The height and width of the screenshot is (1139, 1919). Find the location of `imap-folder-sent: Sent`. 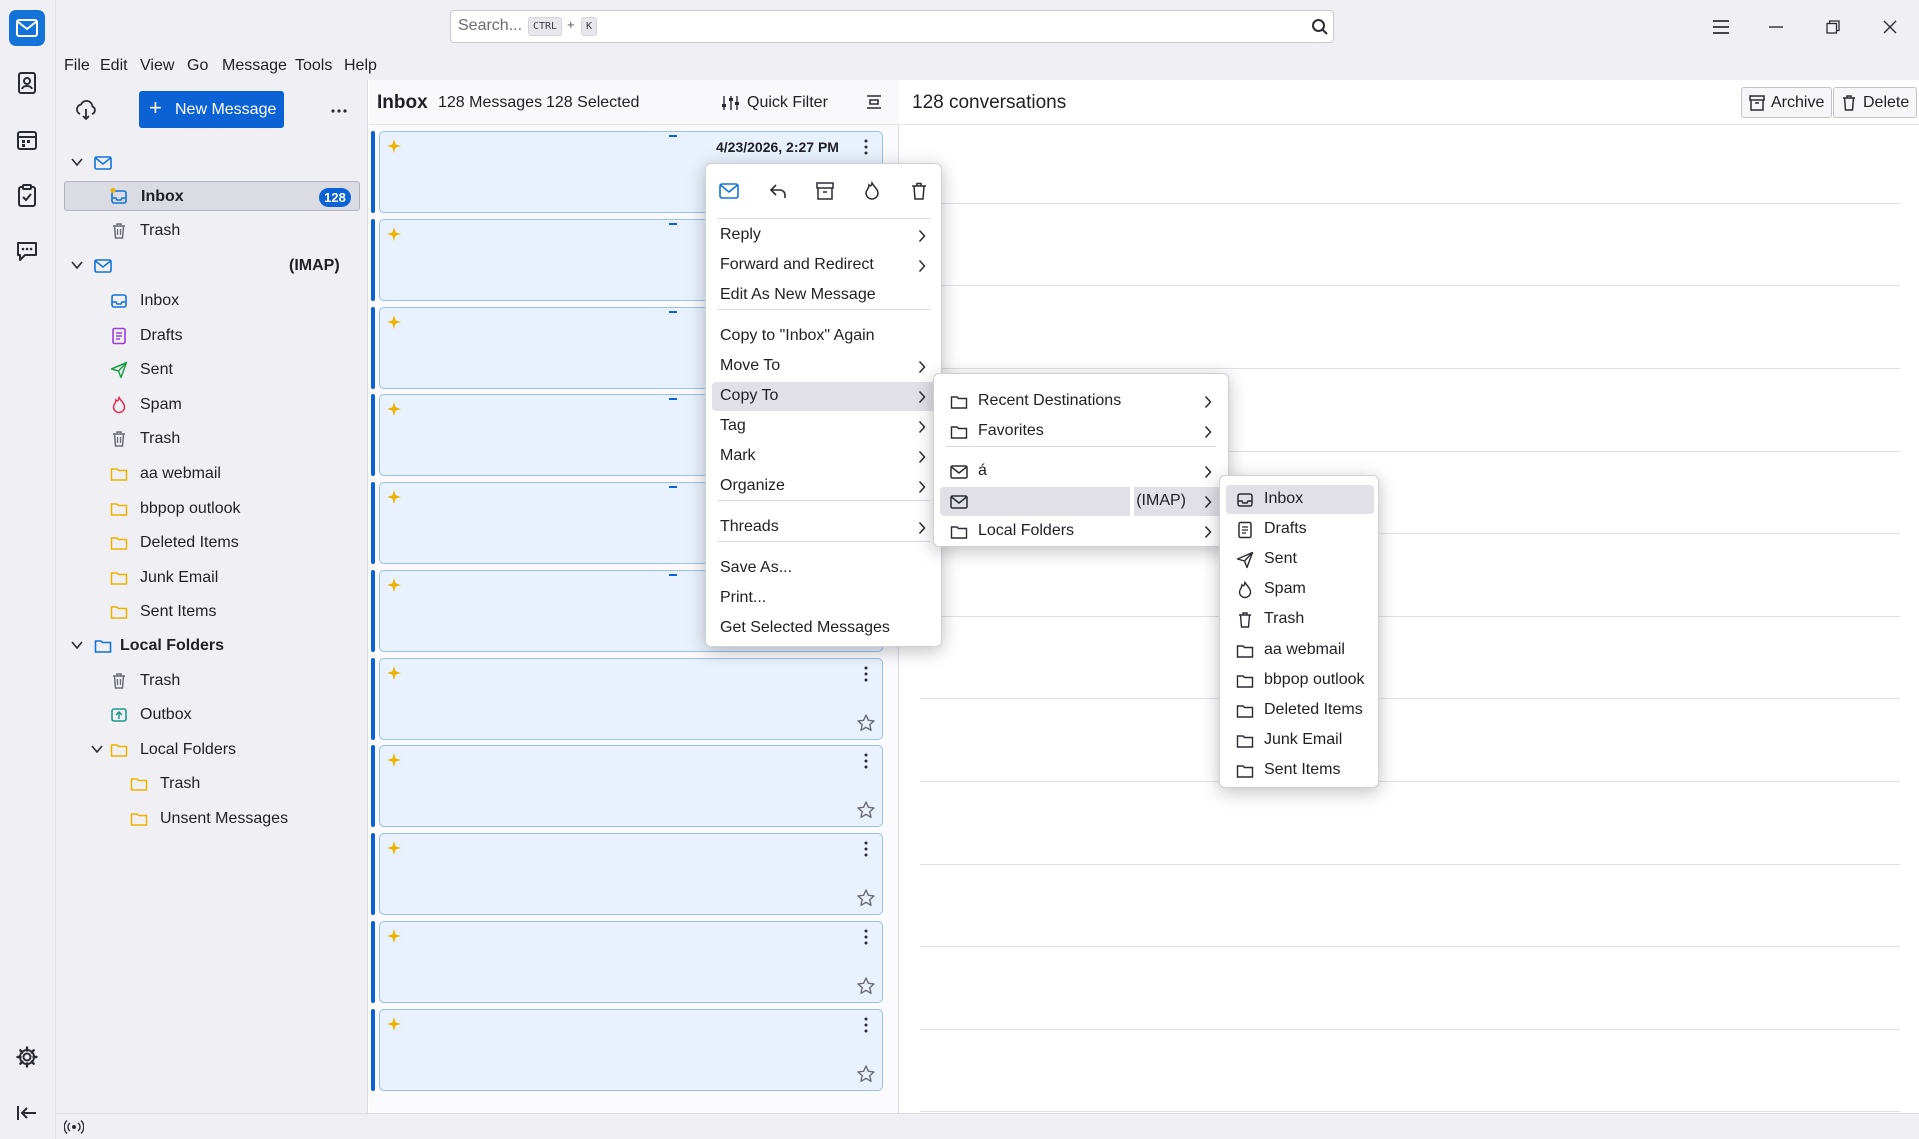

imap-folder-sent: Sent is located at coordinates (1300, 559).